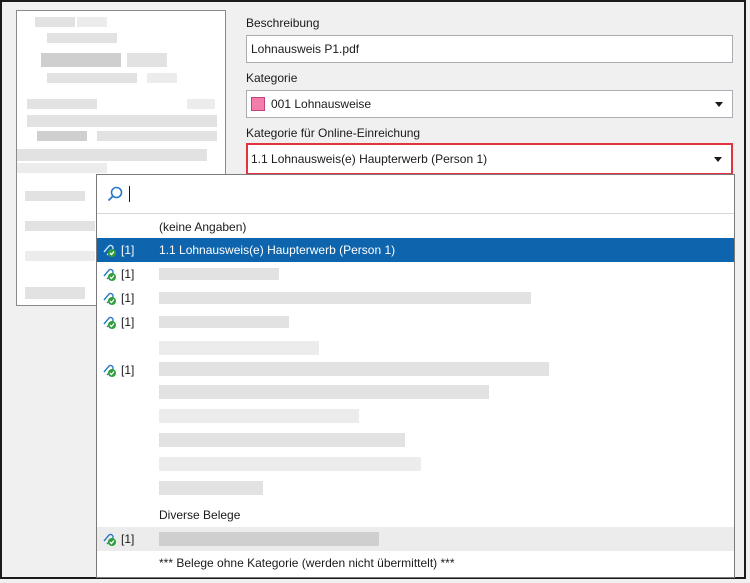 The height and width of the screenshot is (583, 750). I want to click on beschreibung-label: Beschreibung, so click(283, 23).